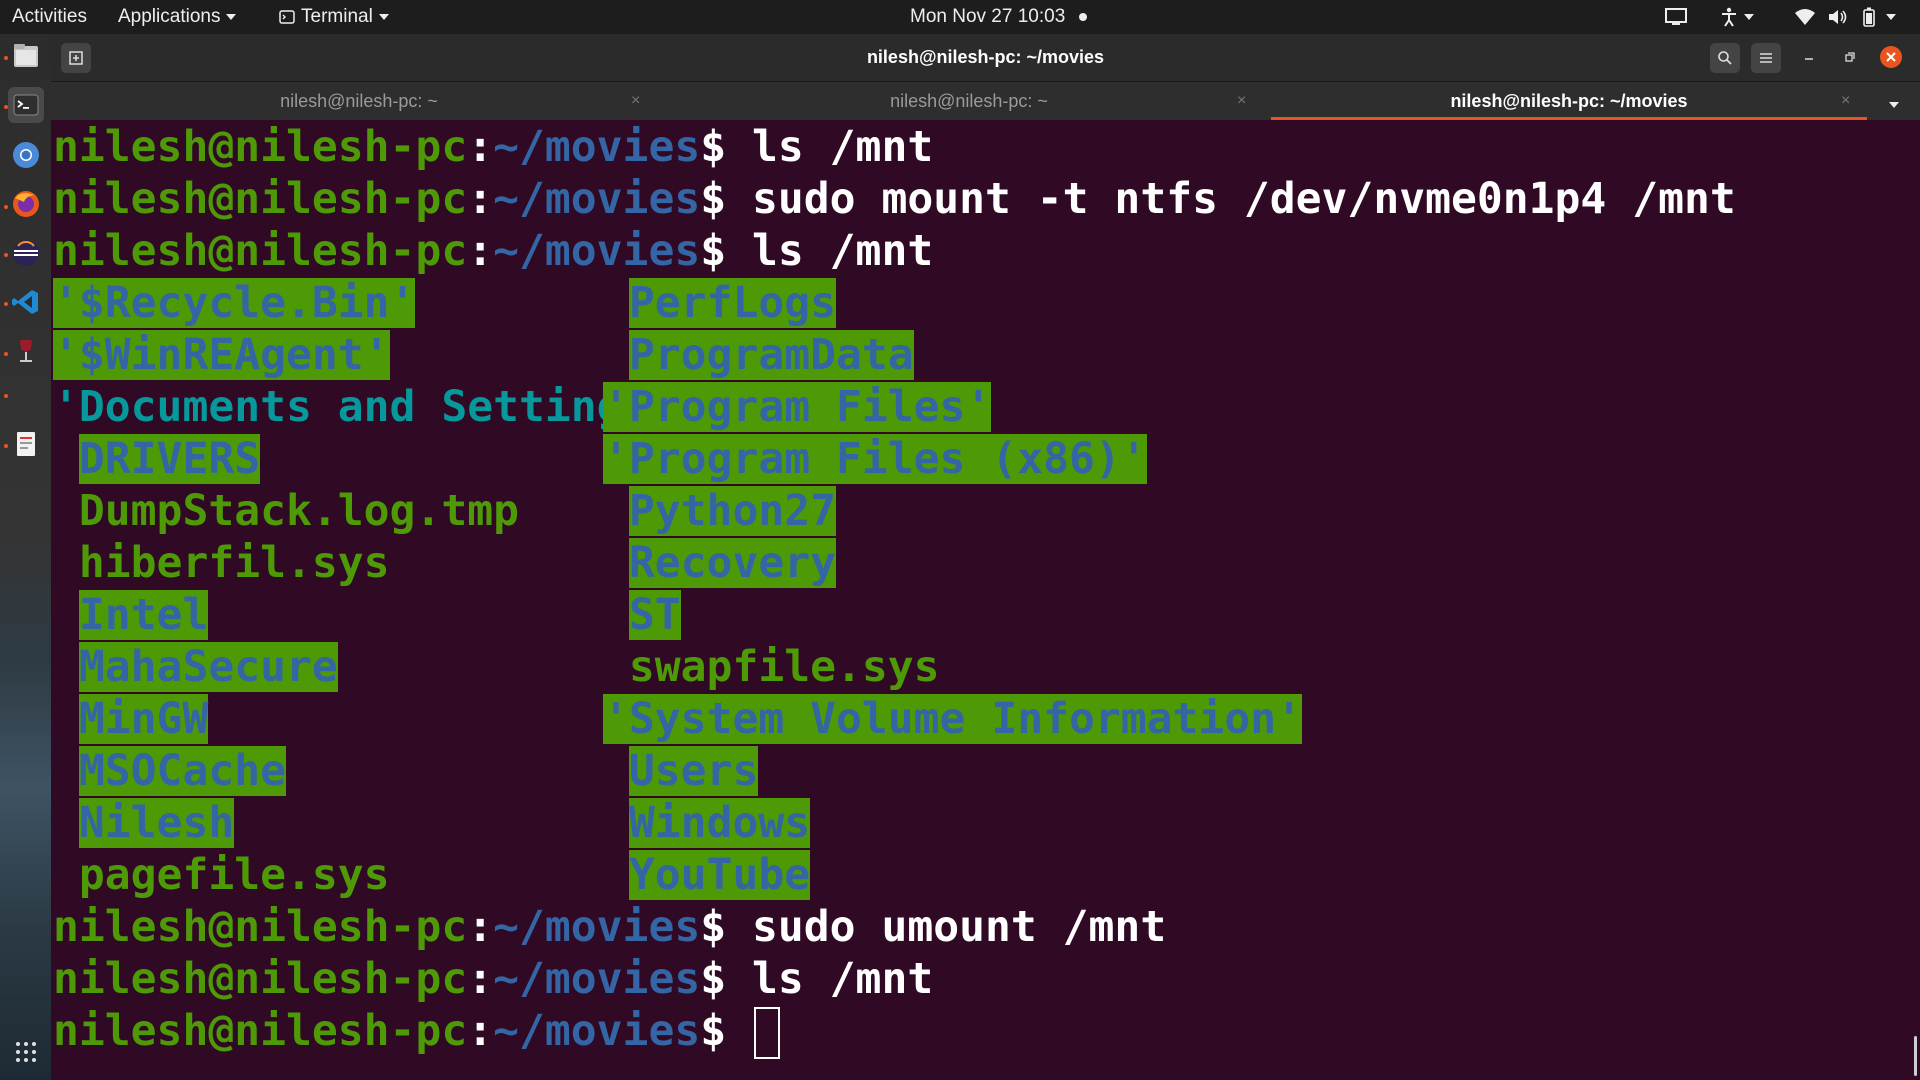  I want to click on directory-entry: 'Documents and Settings', so click(364, 407).